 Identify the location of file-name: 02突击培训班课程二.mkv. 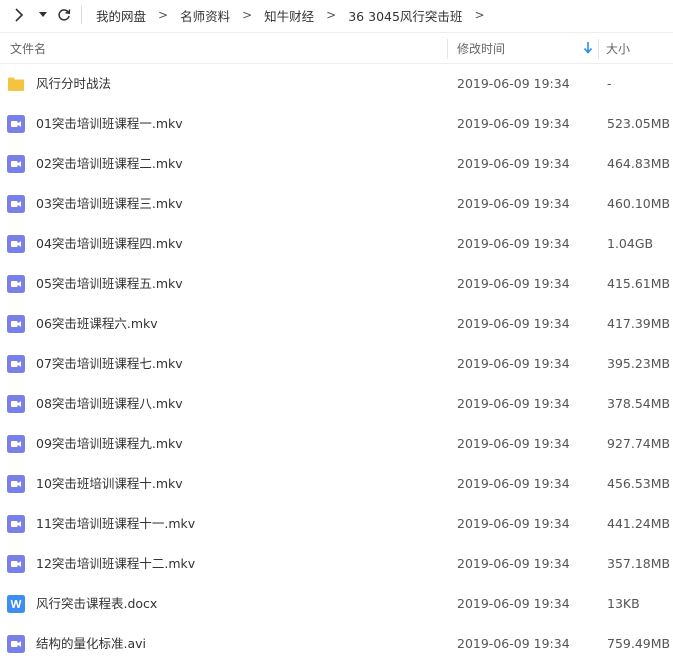
(109, 164).